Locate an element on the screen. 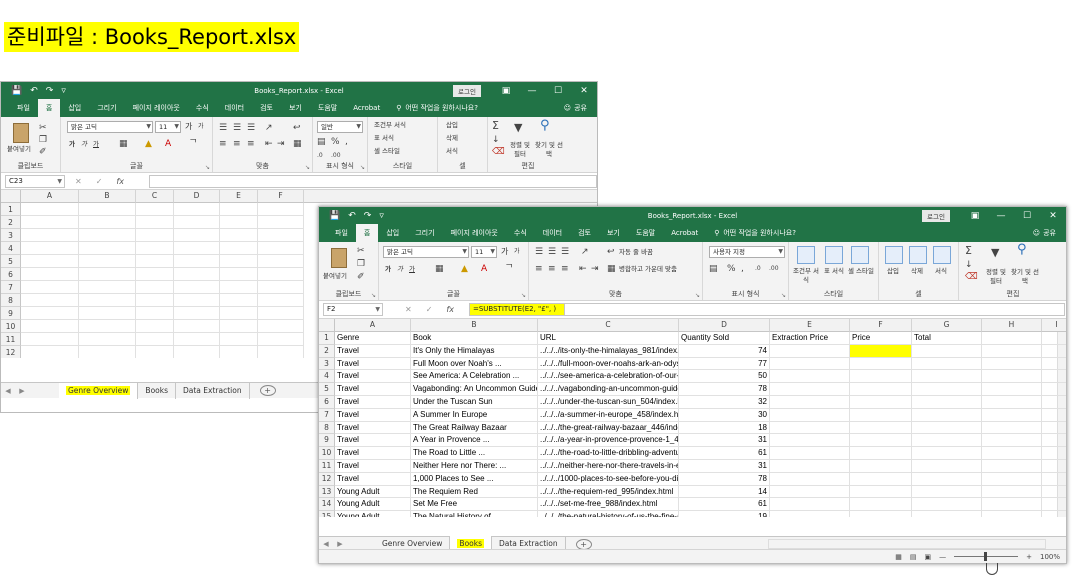 The width and height of the screenshot is (1075, 583). column-header: B is located at coordinates (474, 325).